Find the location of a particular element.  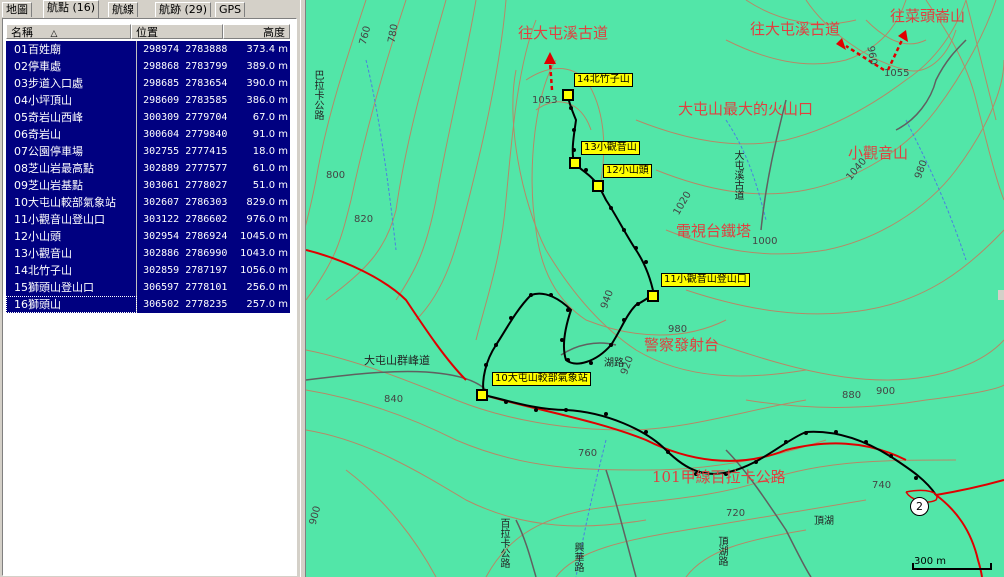

waypoint-row: 10大屯山較部氣象站 302607 2786303 829.0 m is located at coordinates (148, 202).